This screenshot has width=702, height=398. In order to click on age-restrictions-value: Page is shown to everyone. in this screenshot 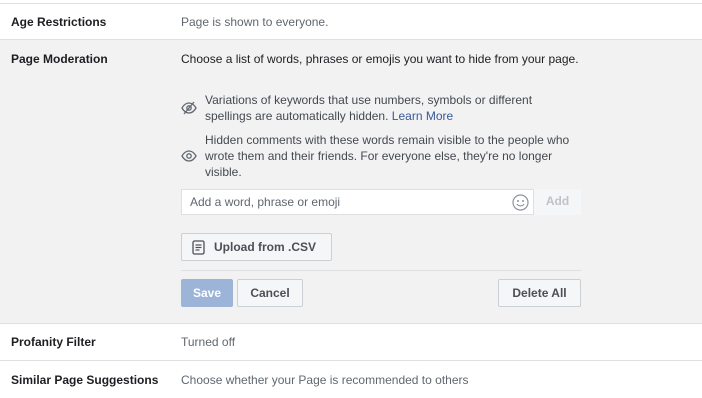, I will do `click(255, 22)`.